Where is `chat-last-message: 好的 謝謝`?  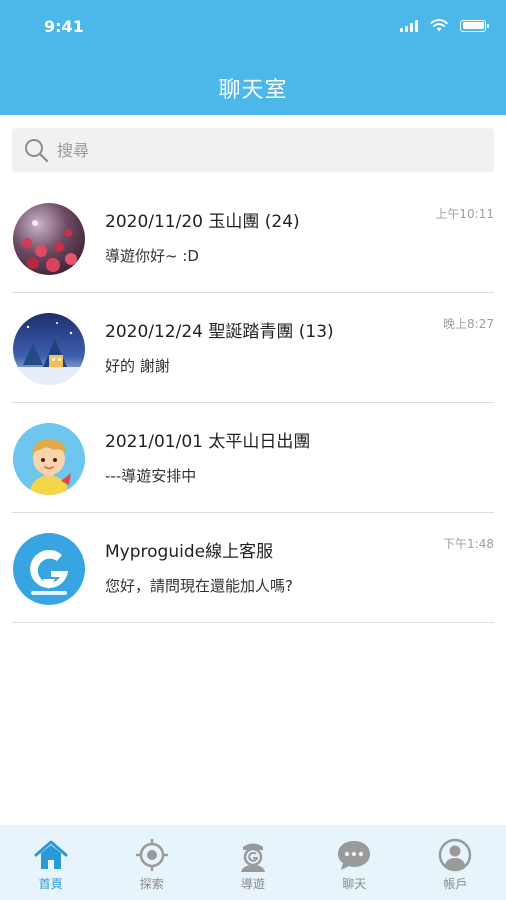 chat-last-message: 好的 謝謝 is located at coordinates (137, 366).